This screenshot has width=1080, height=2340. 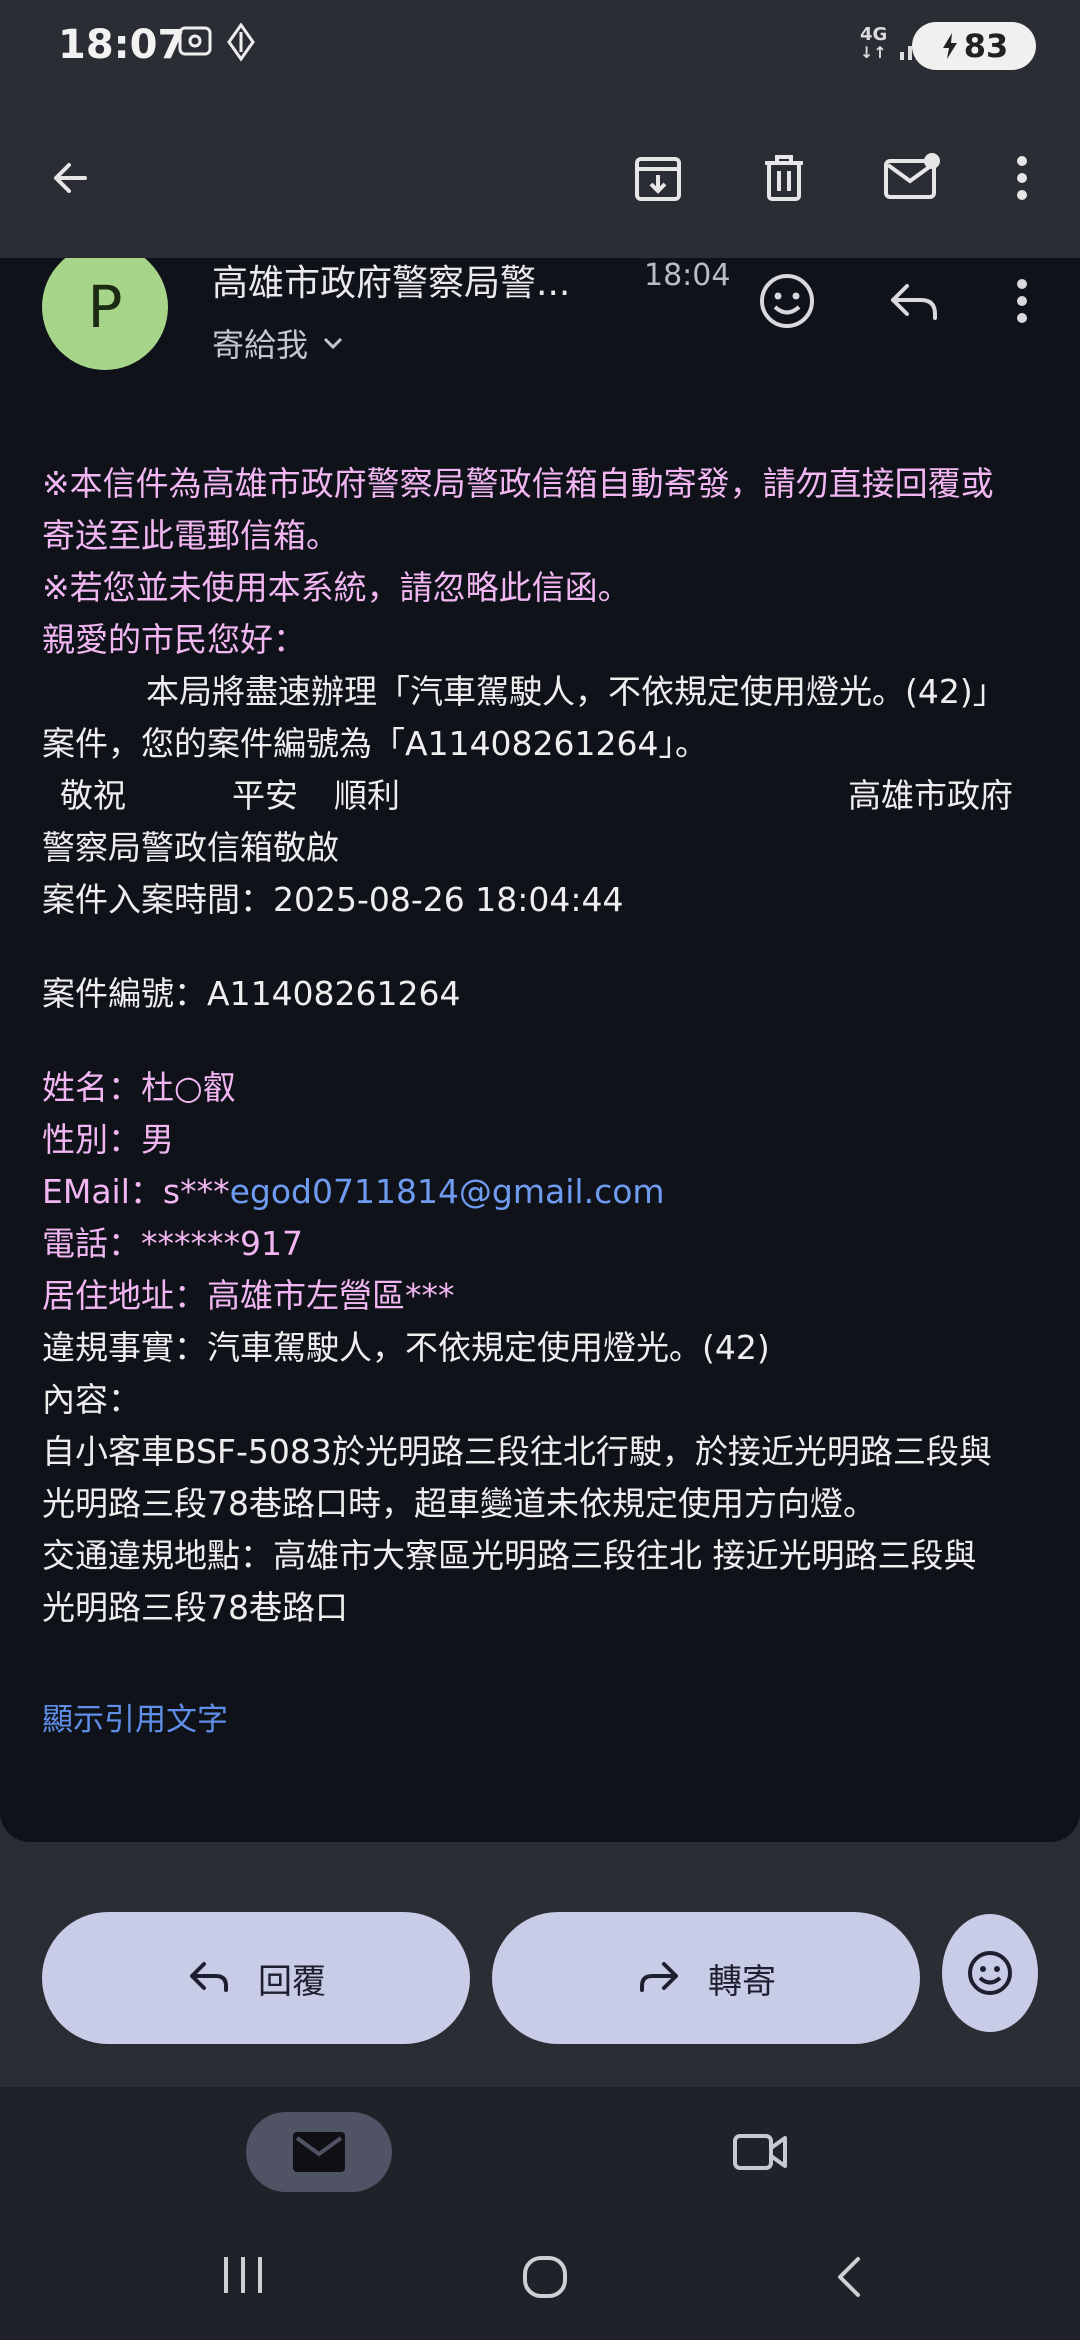 I want to click on mark-unread-icon, so click(x=912, y=178).